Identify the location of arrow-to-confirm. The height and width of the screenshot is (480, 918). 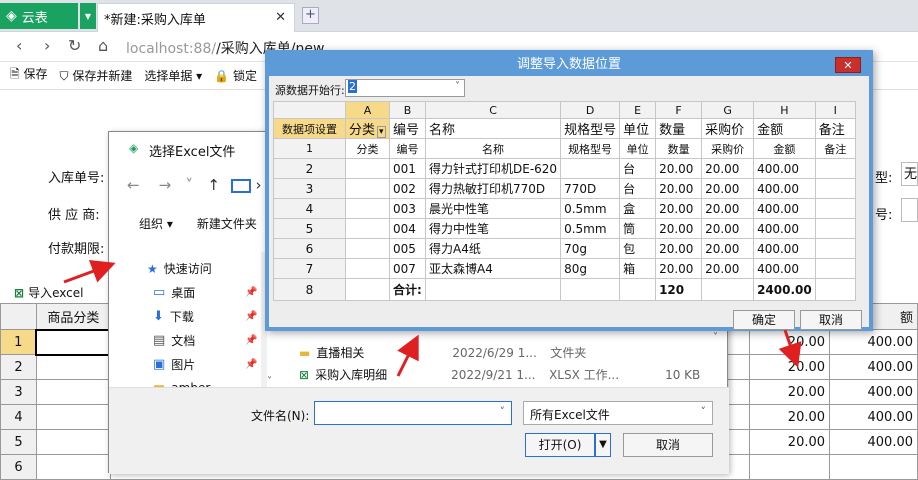
(790, 348).